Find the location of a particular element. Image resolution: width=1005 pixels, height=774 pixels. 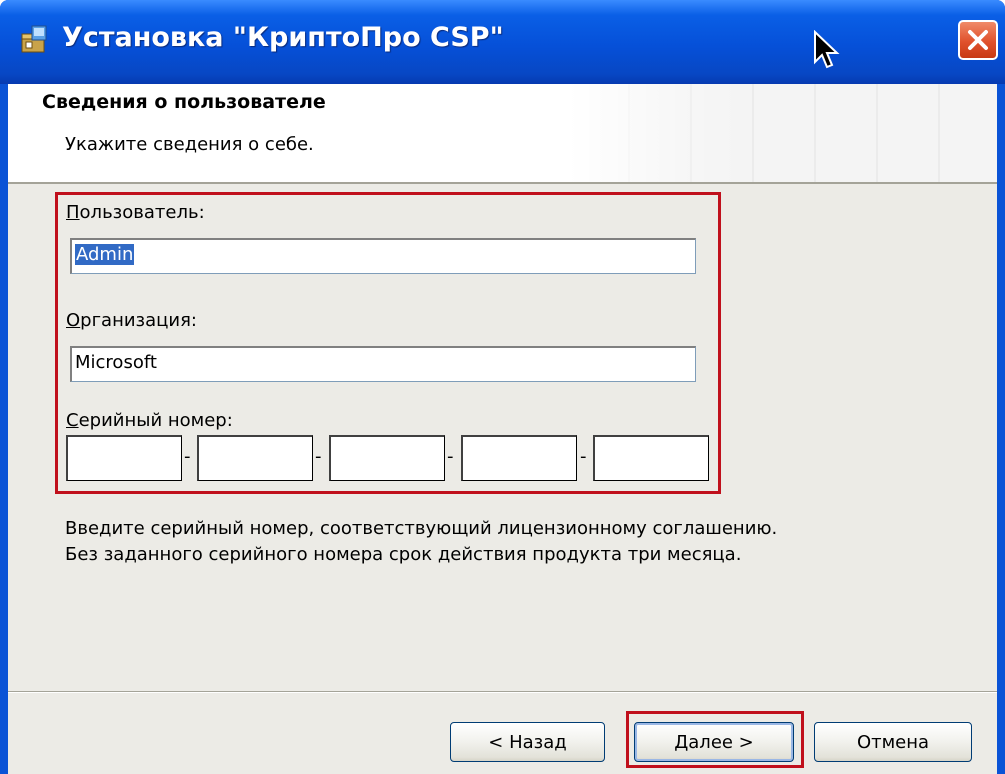

close-button is located at coordinates (978, 40).